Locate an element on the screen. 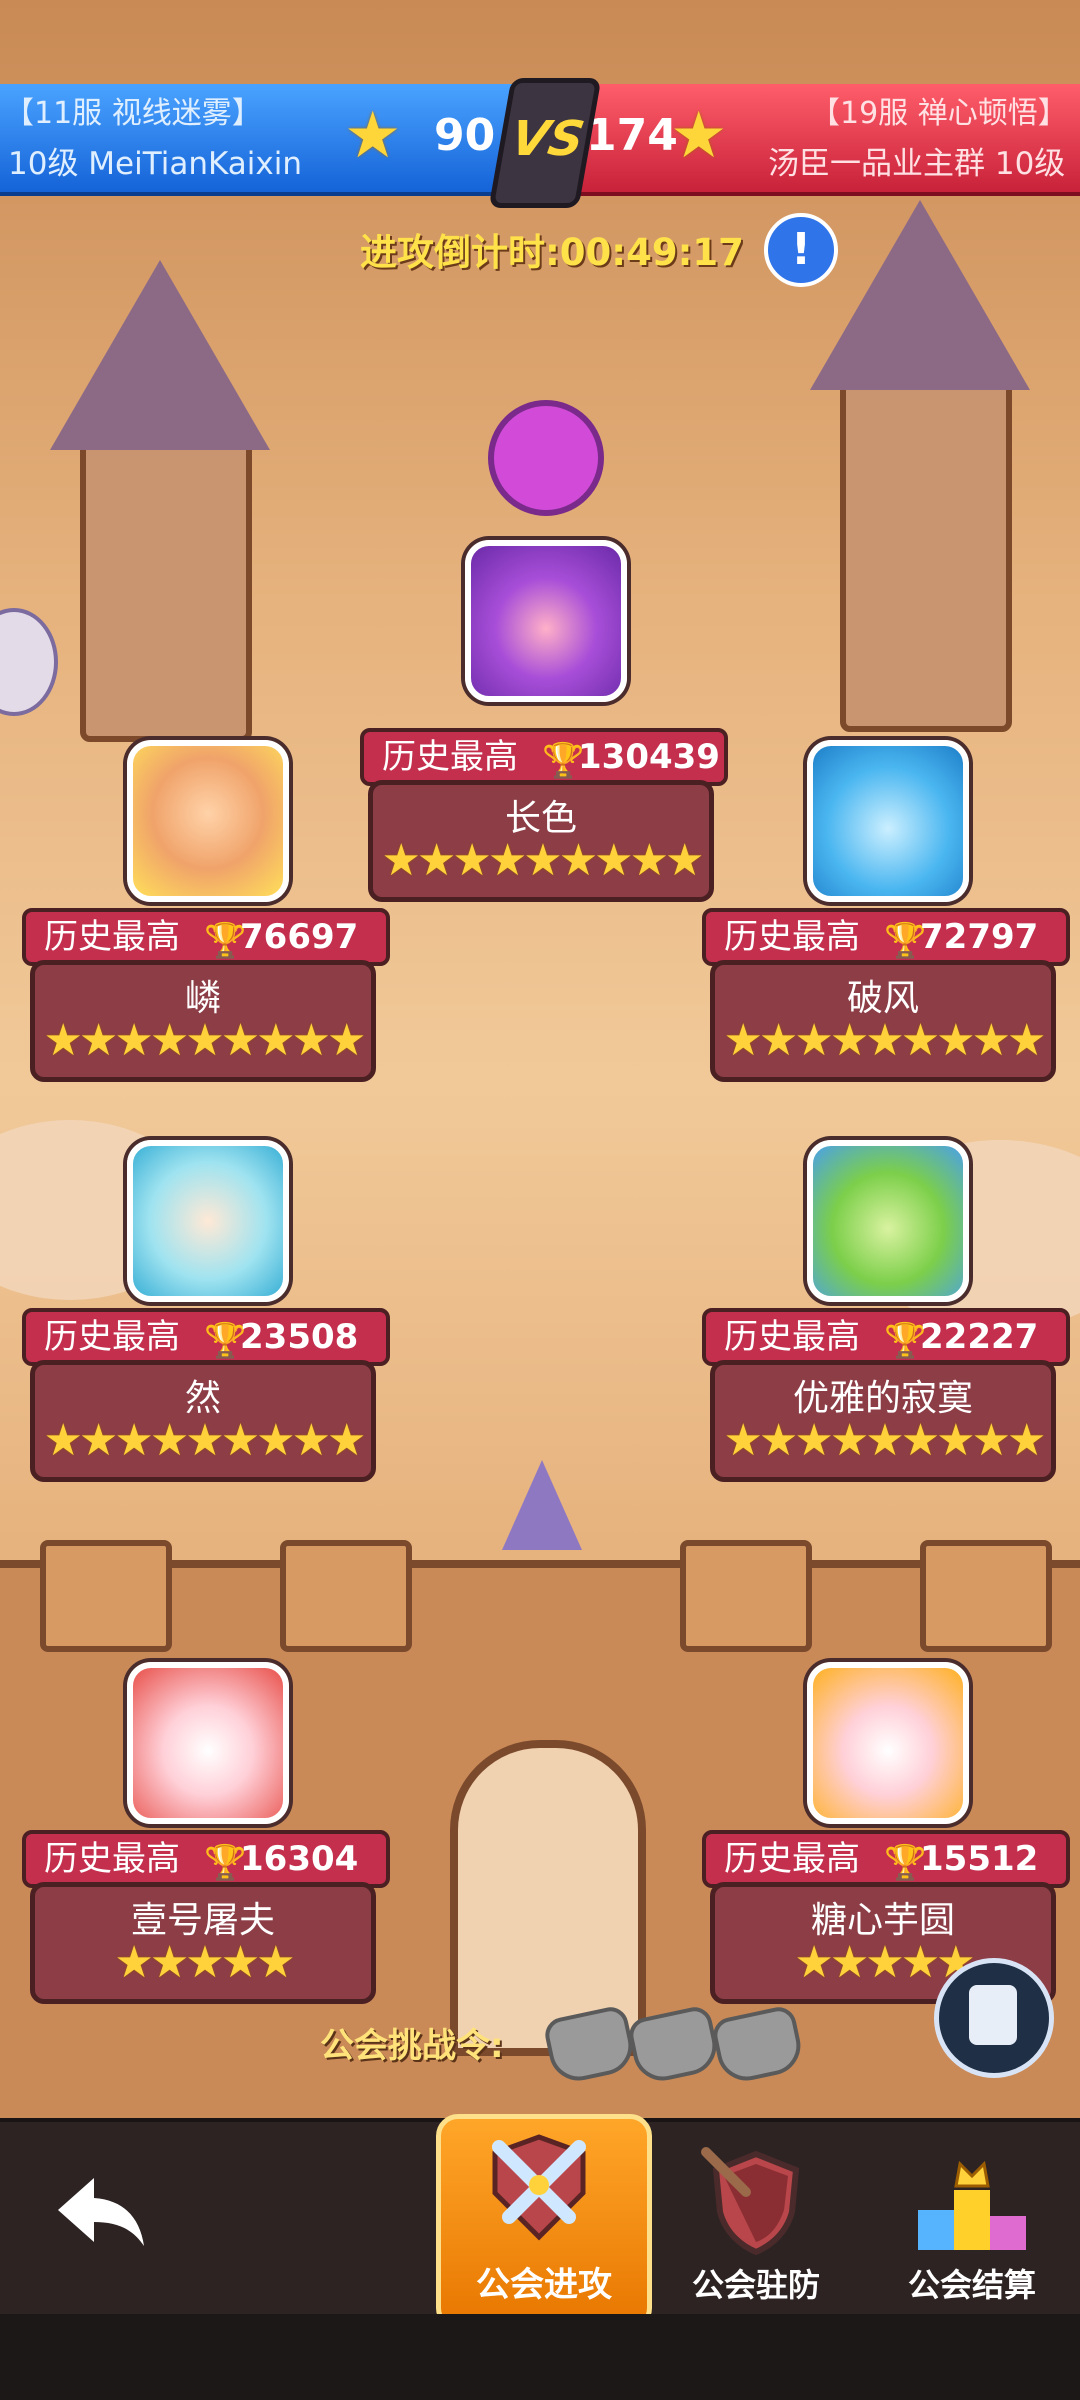 This screenshot has height=2400, width=1080. right-score: 174 is located at coordinates (632, 135).